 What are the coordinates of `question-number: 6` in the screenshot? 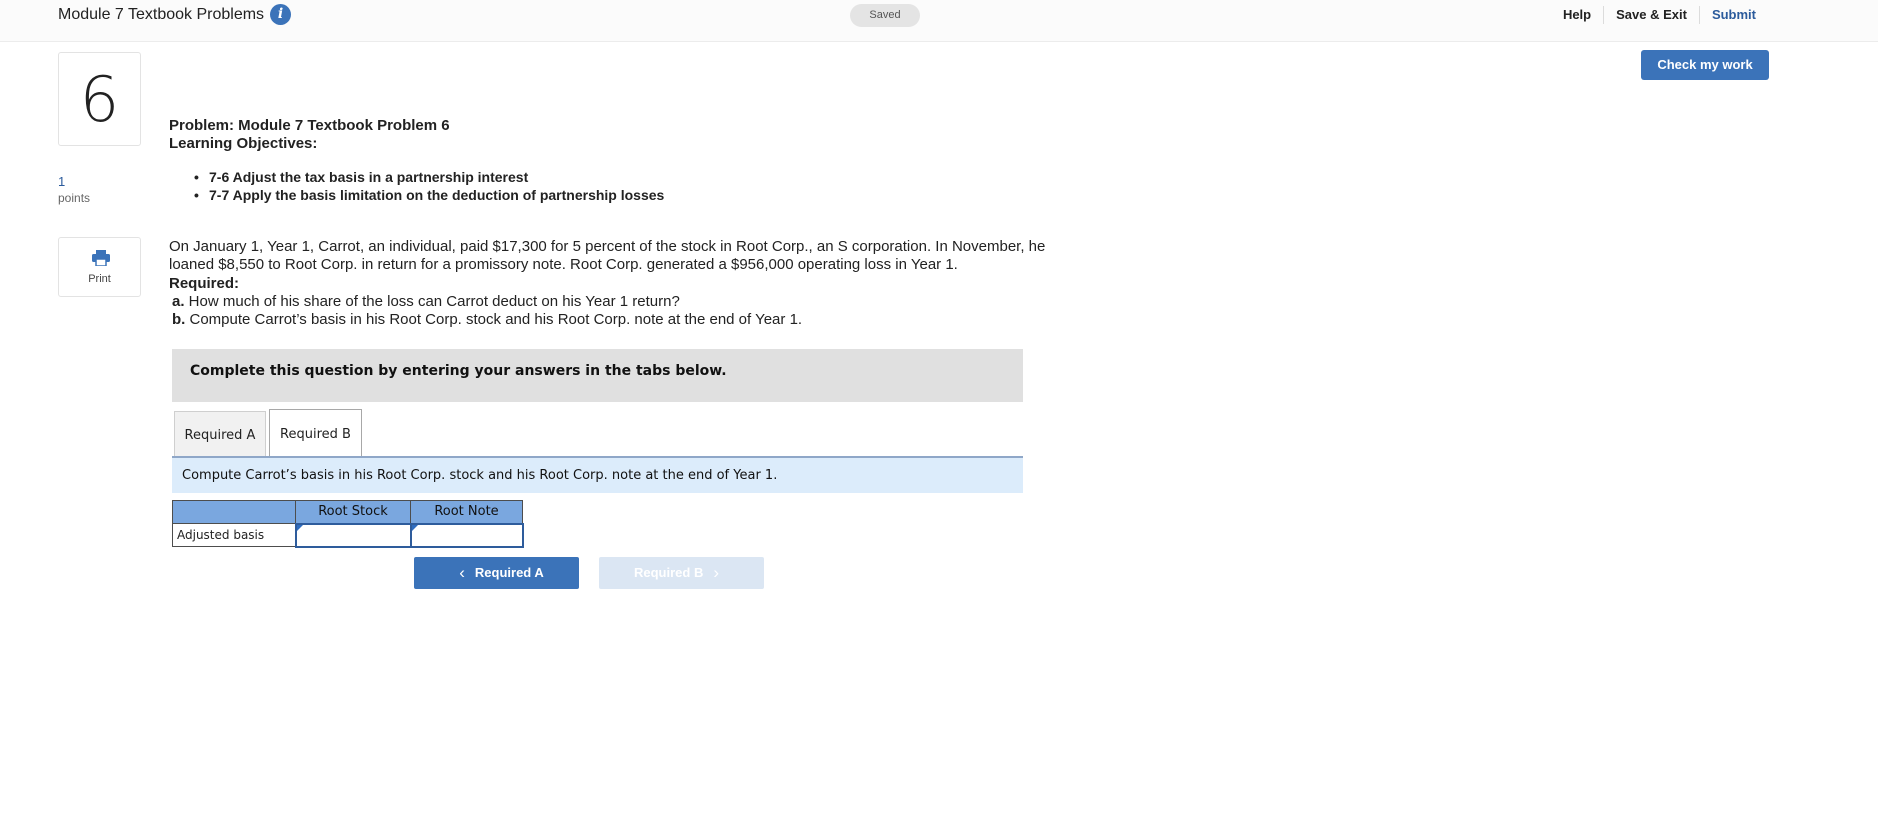 It's located at (99, 99).